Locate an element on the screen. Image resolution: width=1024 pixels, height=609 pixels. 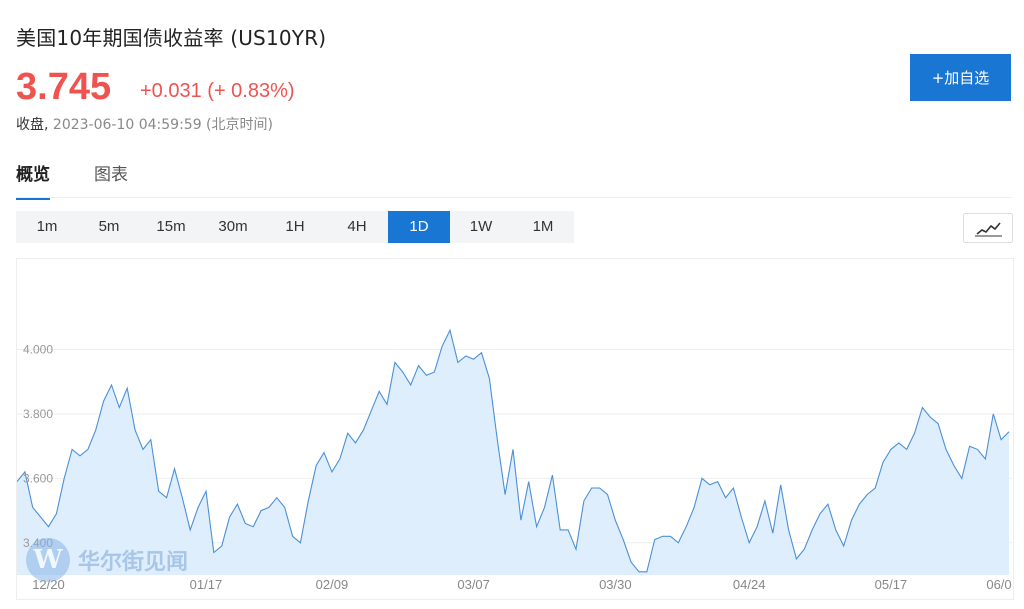
x-tick-label: 05/17 is located at coordinates (891, 584).